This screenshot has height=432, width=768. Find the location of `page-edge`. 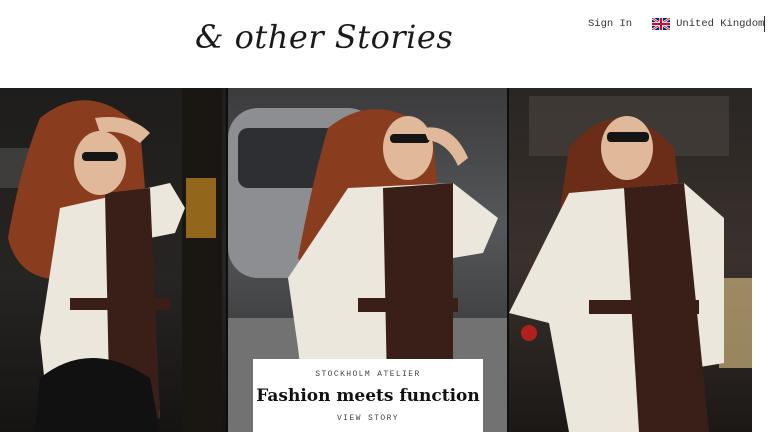

page-edge is located at coordinates (760, 260).